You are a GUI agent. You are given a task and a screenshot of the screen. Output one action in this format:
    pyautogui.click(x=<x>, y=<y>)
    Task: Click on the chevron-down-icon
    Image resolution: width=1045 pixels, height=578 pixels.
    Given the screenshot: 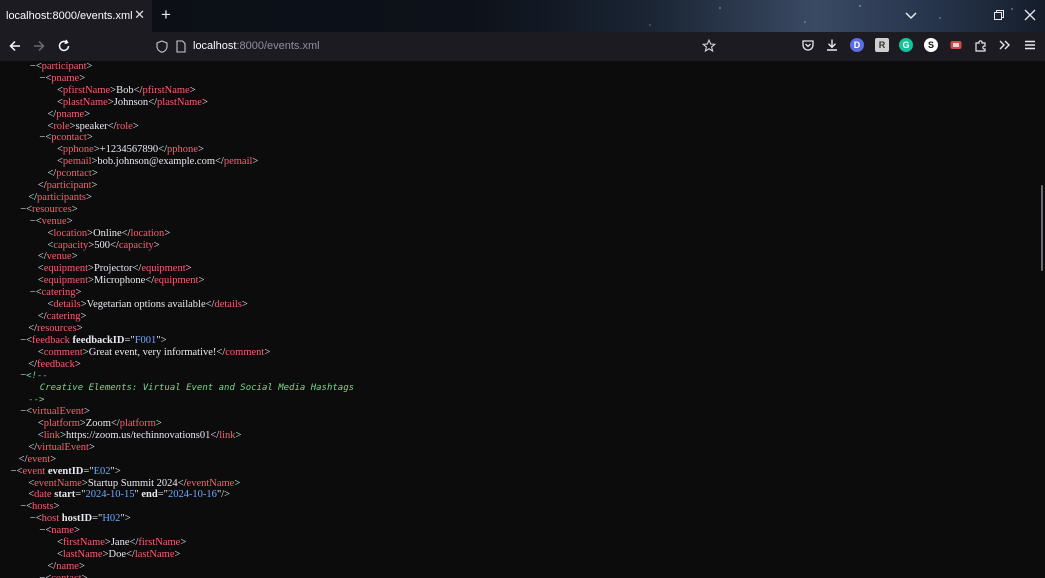 What is the action you would take?
    pyautogui.click(x=911, y=15)
    